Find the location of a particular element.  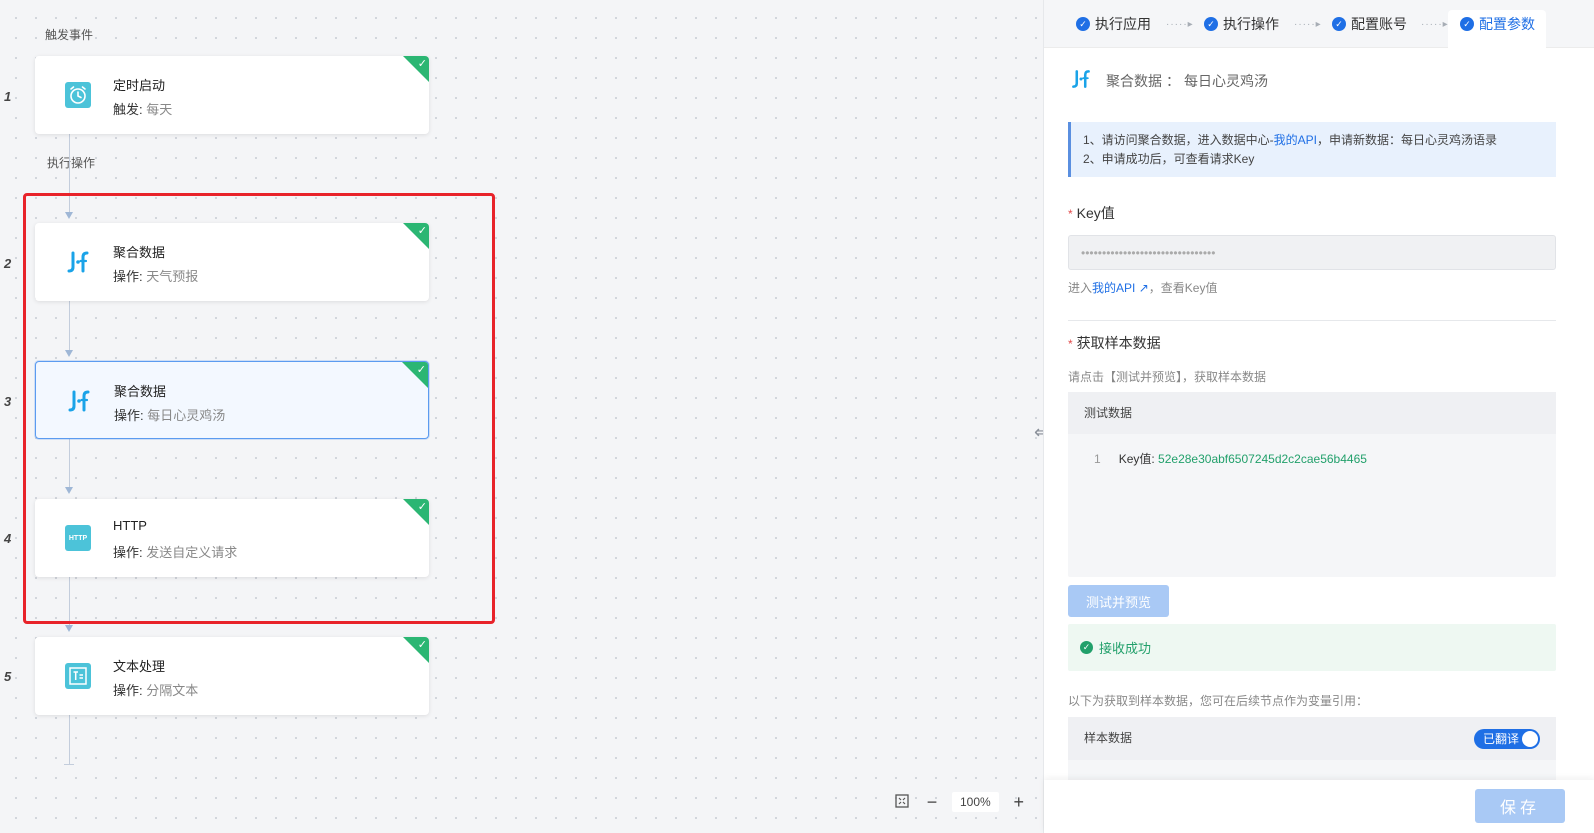

fit-screen-icon is located at coordinates (902, 802).